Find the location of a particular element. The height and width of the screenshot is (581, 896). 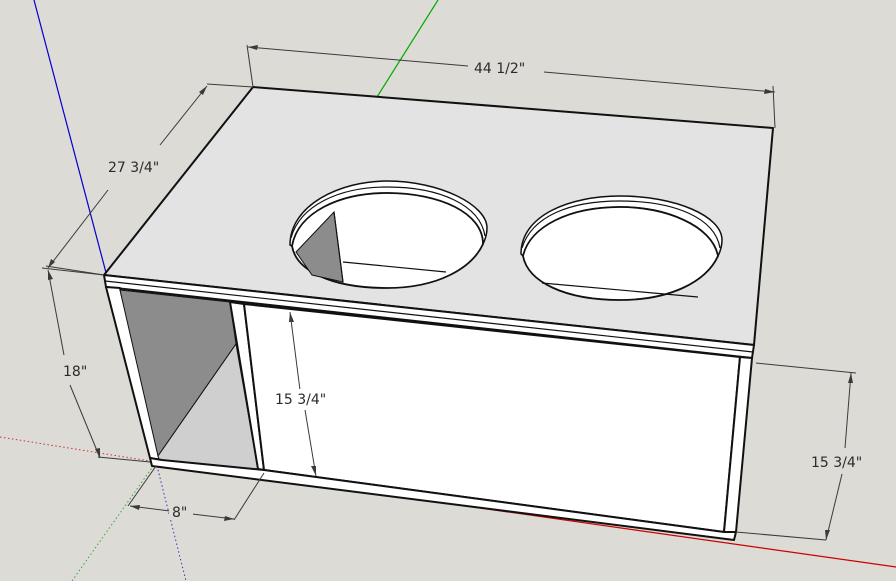

dimension-depth-label: 27 3/4" is located at coordinates (133, 168).